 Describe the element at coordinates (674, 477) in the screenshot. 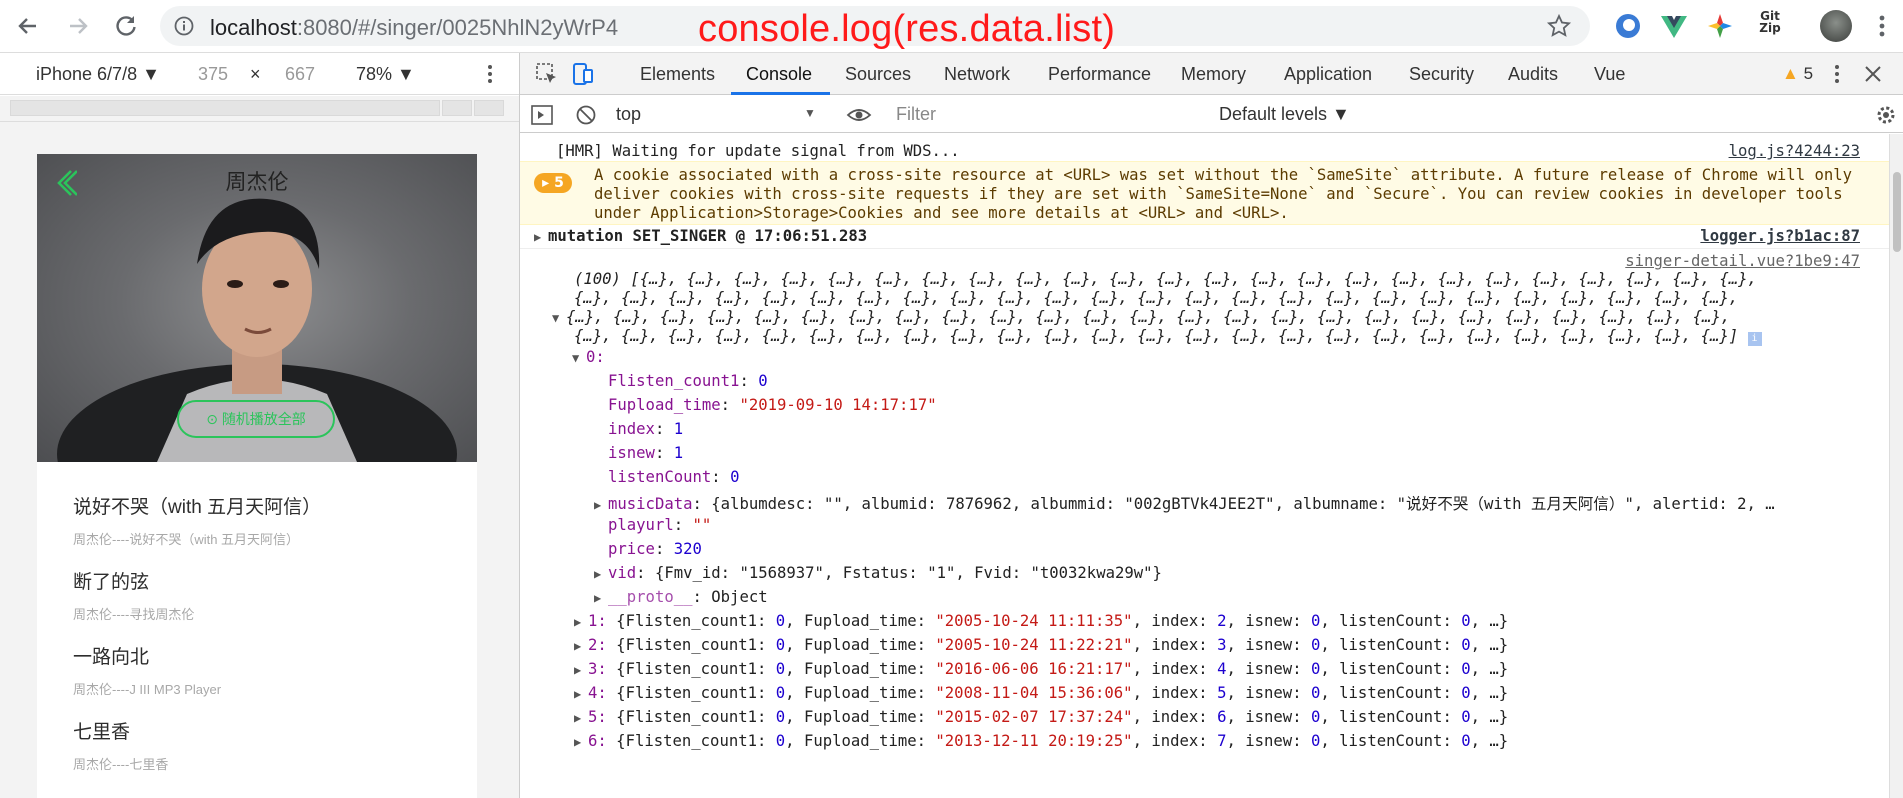

I see `property-row: listenCount: 0` at that location.